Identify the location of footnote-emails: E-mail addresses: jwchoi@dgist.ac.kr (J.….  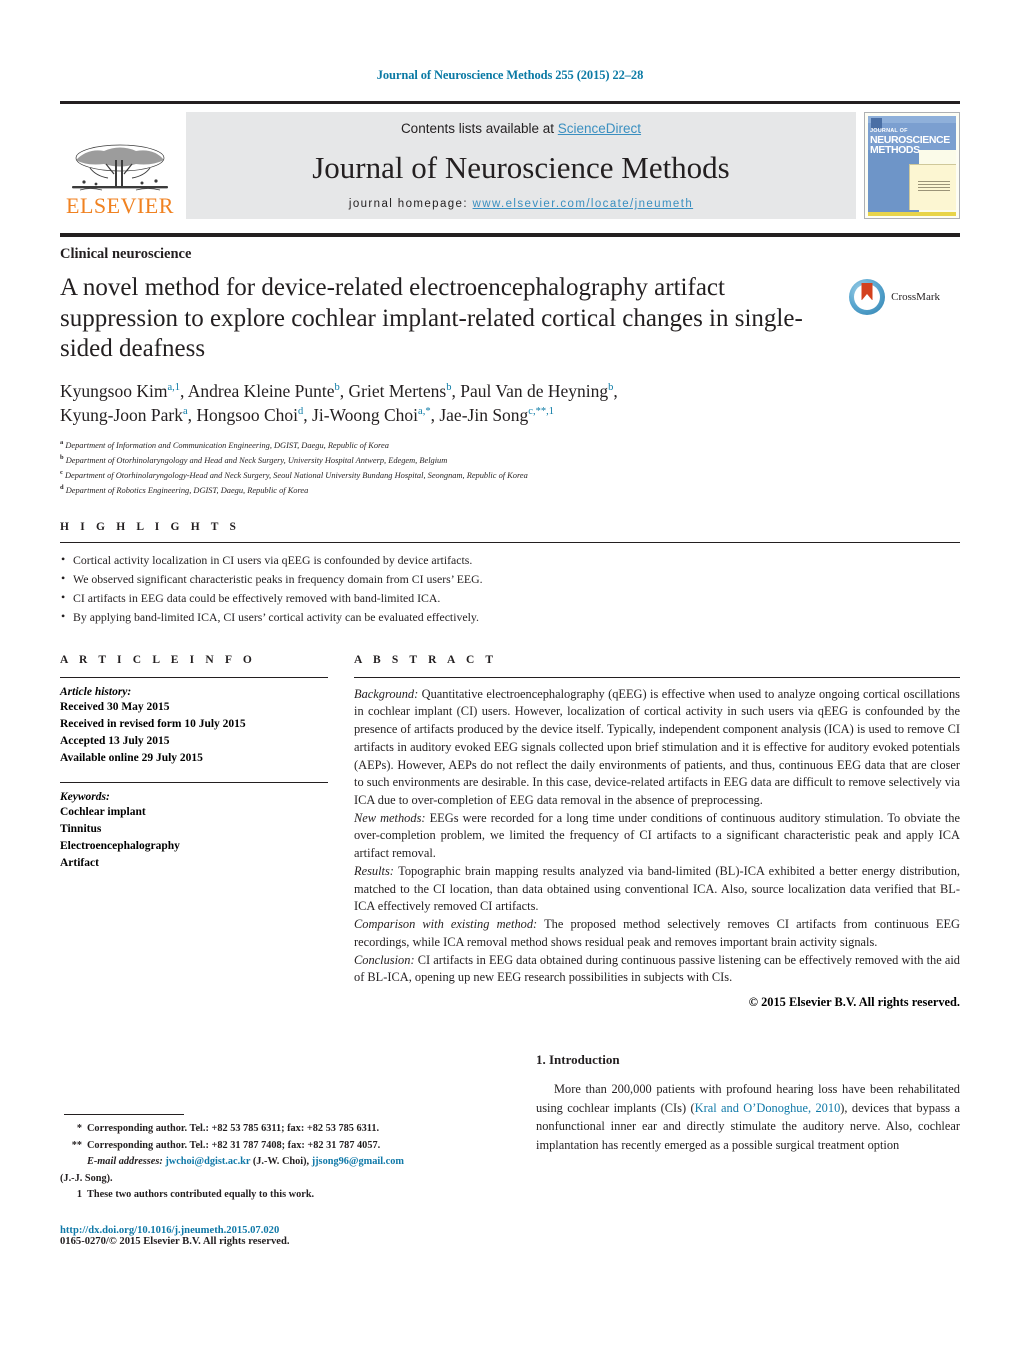
(285, 1161).